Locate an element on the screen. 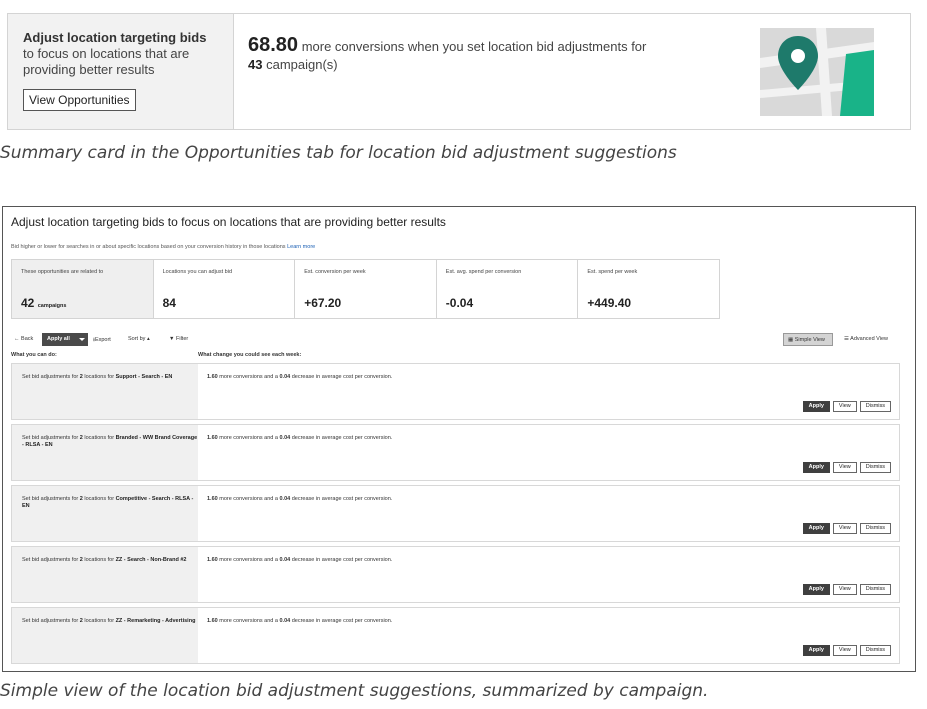 The width and height of the screenshot is (927, 709). stat-value: 42 campaigns is located at coordinates (44, 303).